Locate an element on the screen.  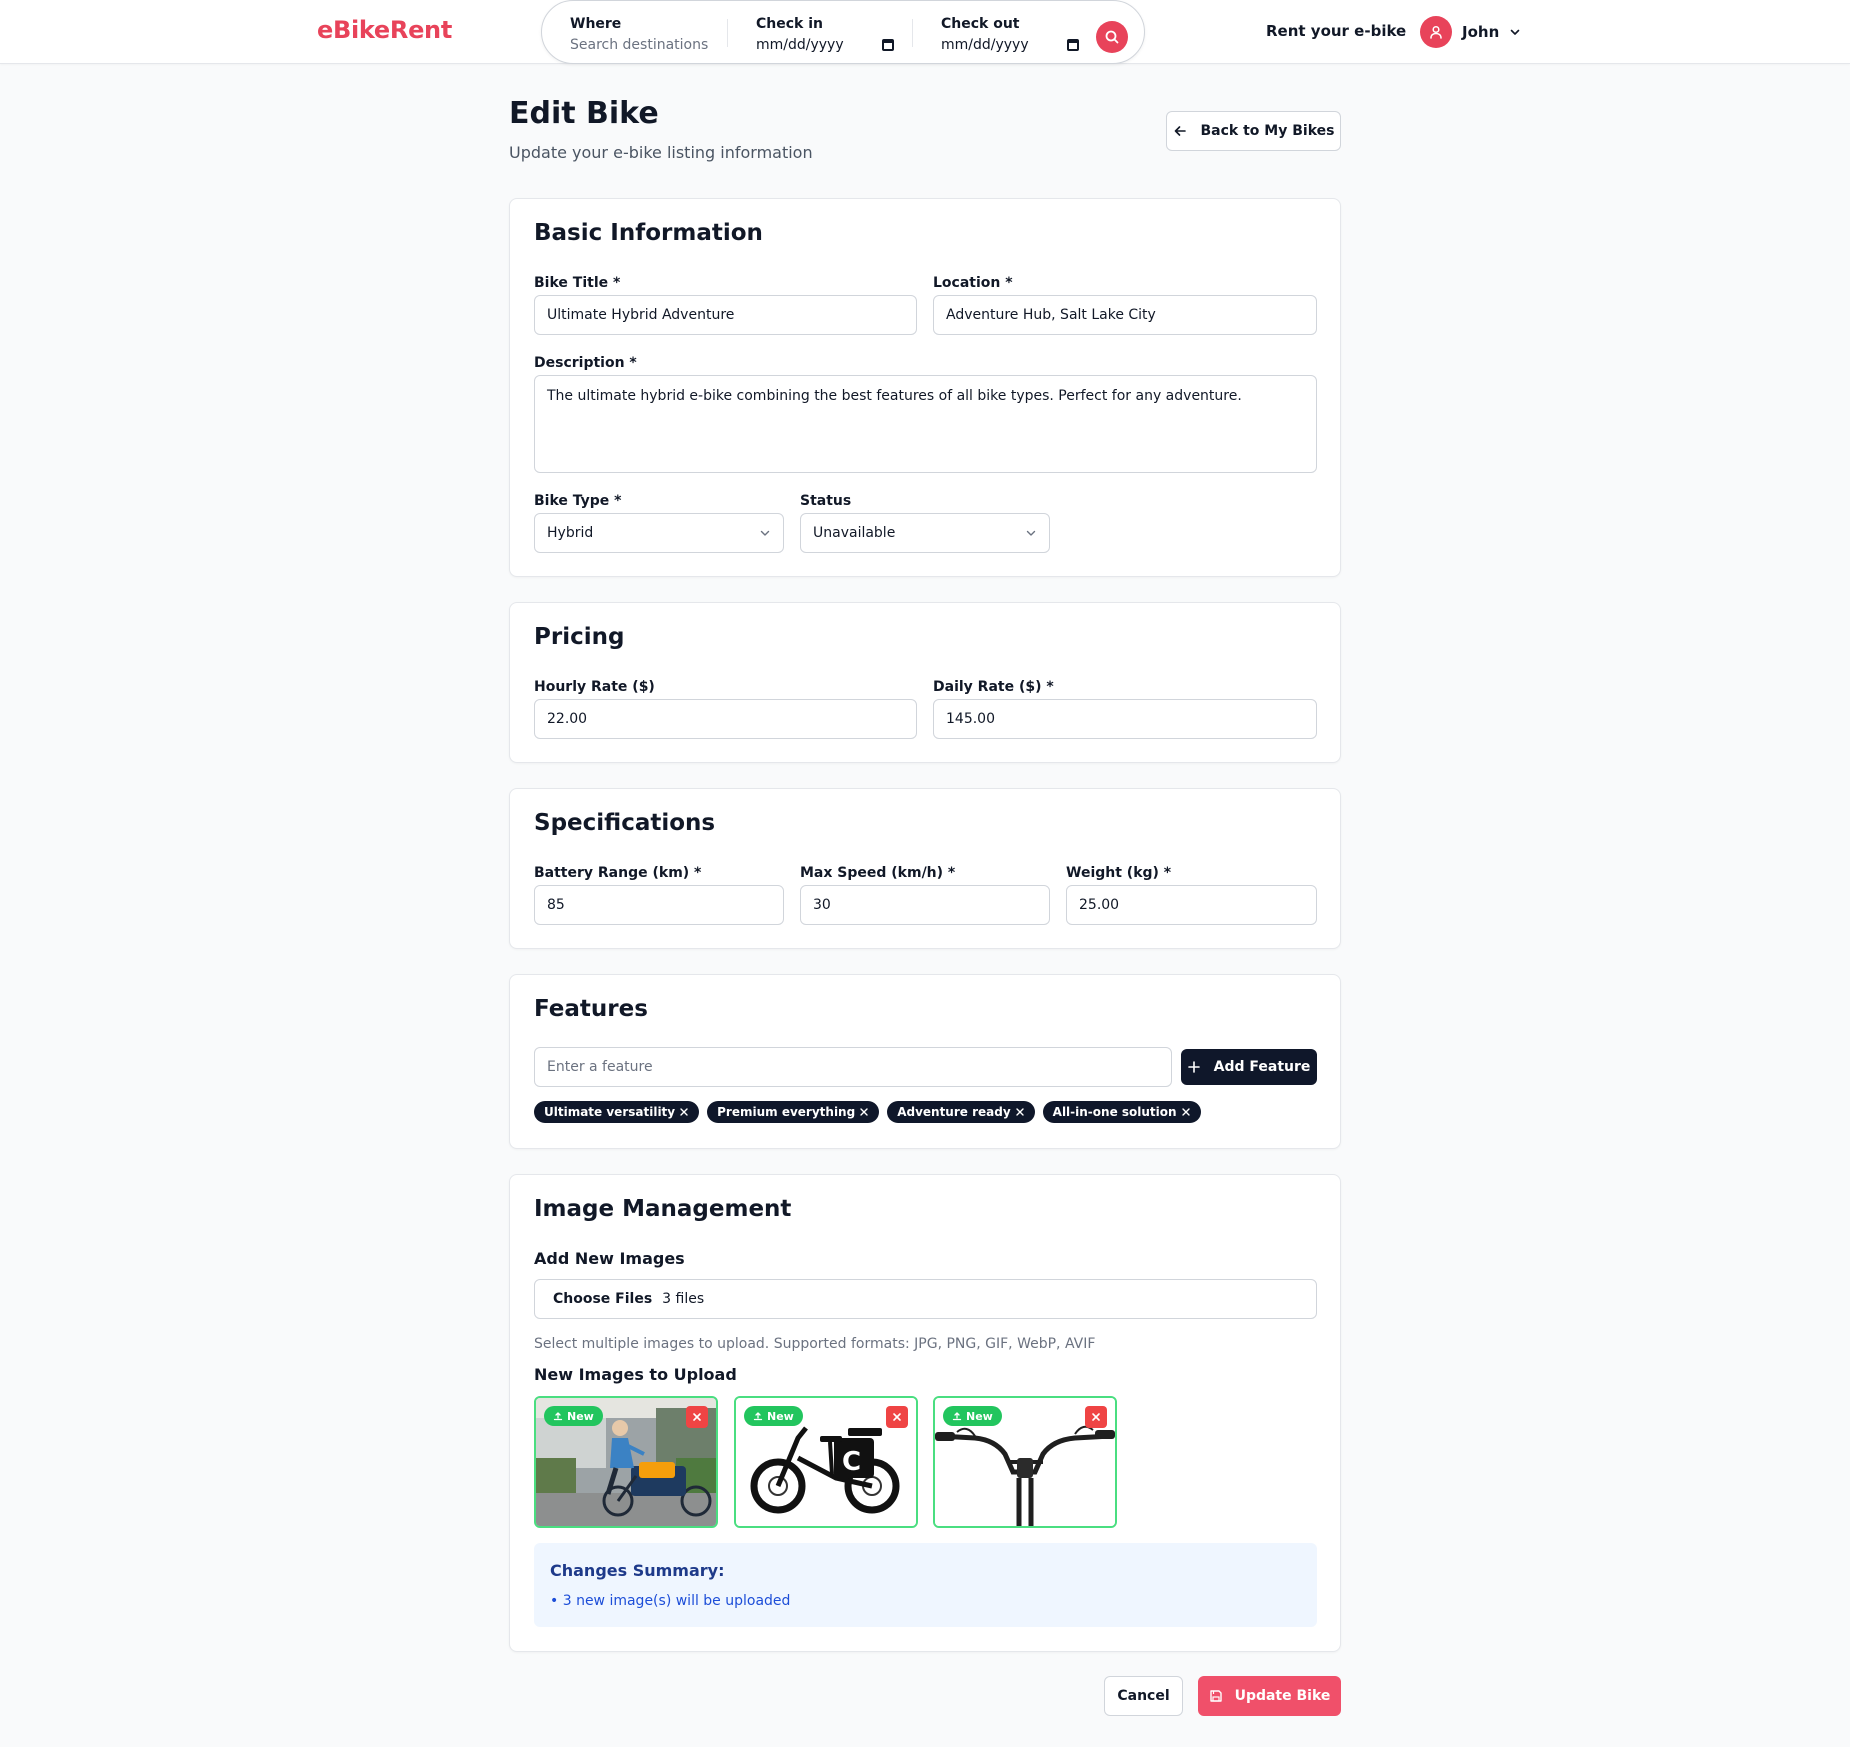
bike-title-label: Bike Title * is located at coordinates (577, 283).